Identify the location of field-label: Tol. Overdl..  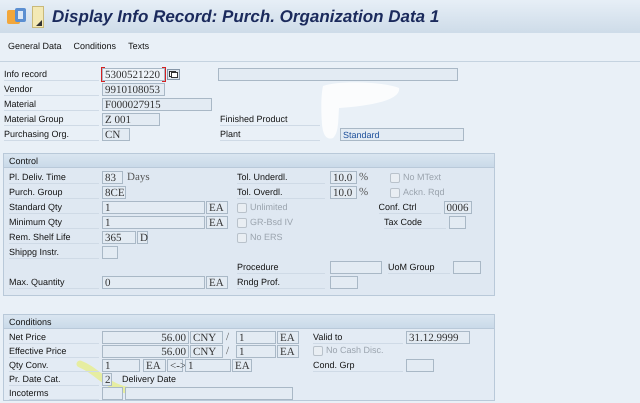
(281, 192).